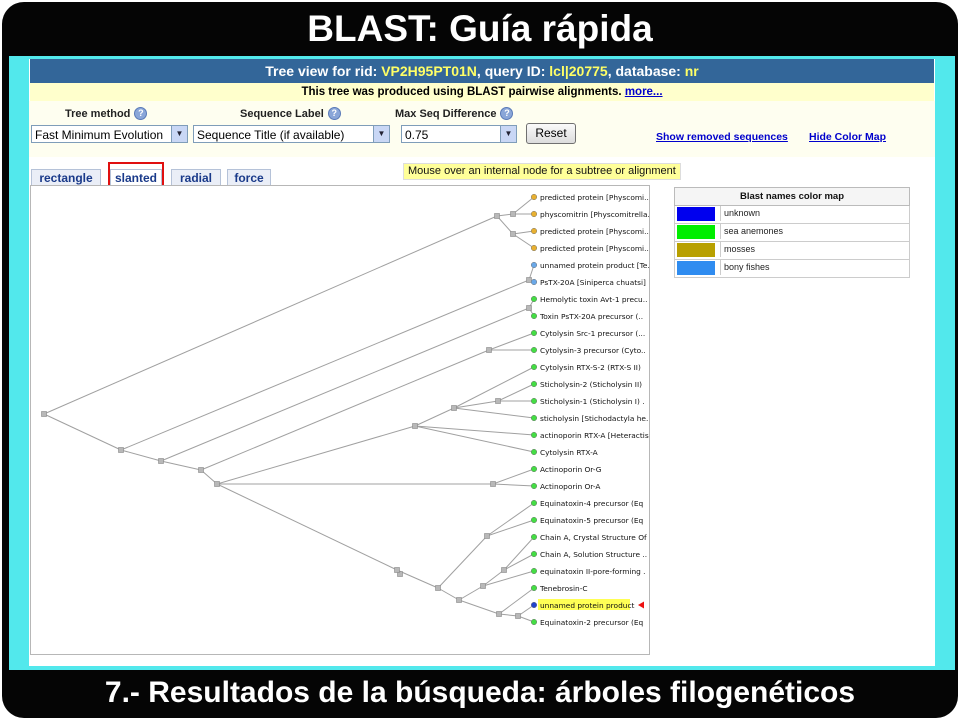 The image size is (960, 720). What do you see at coordinates (291, 134) in the screenshot?
I see `sequence-label-select: Sequence Title (if available) ▼` at bounding box center [291, 134].